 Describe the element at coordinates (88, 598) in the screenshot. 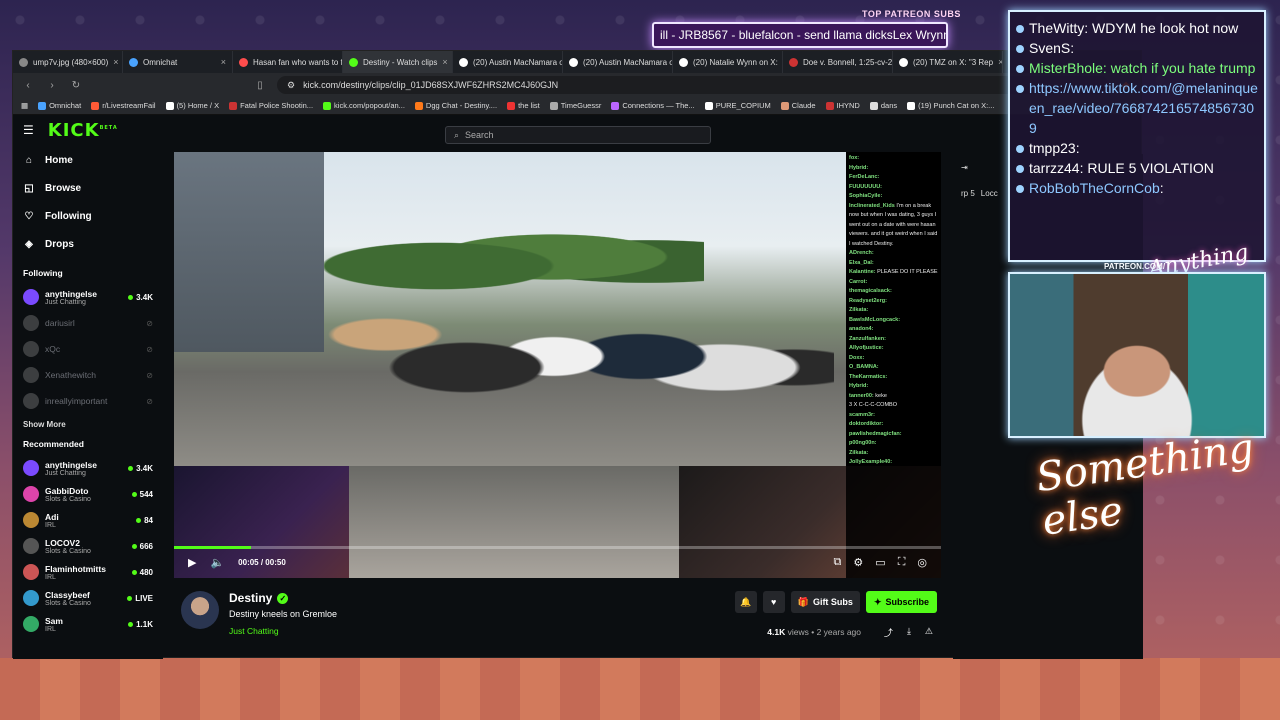

I see `recommended-channel: Classybeef Slots & Casino LIVE` at that location.